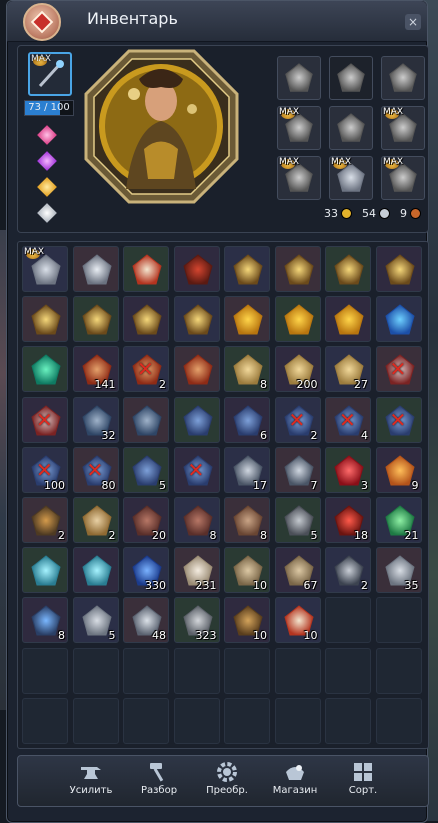 The width and height of the screenshot is (438, 823). I want to click on inventory-slot: 27, so click(348, 369).